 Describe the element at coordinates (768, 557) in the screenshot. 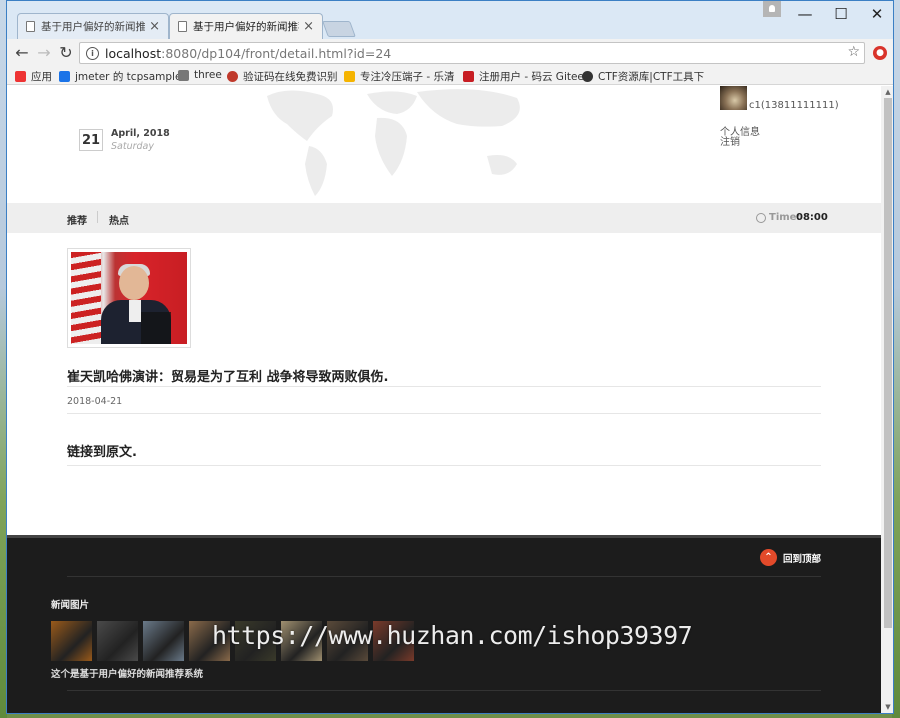

I see `arrow-up-icon: ⌃` at that location.